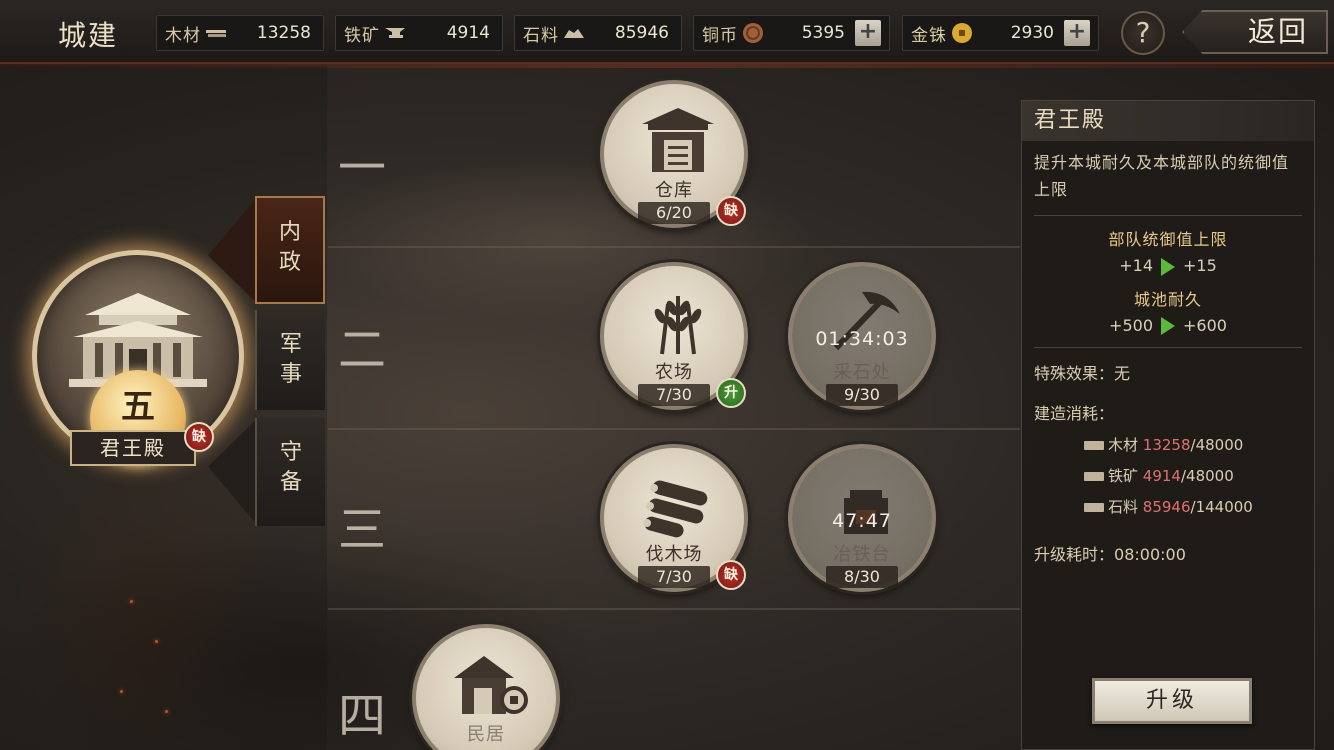  What do you see at coordinates (675, 509) in the screenshot?
I see `logs-icon` at bounding box center [675, 509].